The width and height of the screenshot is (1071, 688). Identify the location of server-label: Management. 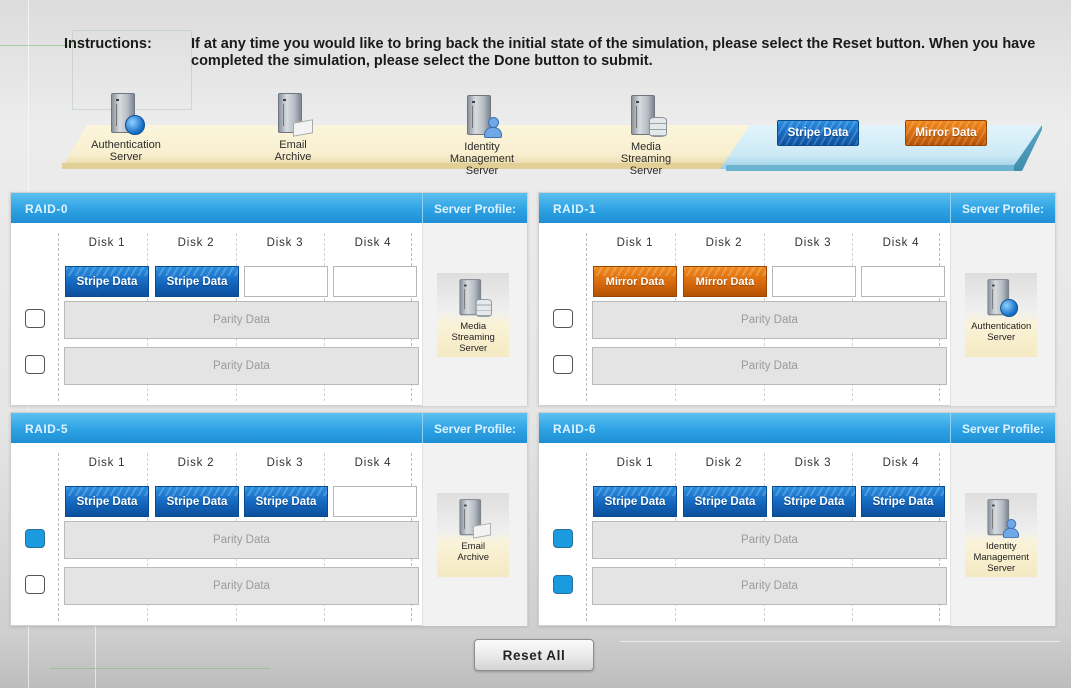
(482, 159).